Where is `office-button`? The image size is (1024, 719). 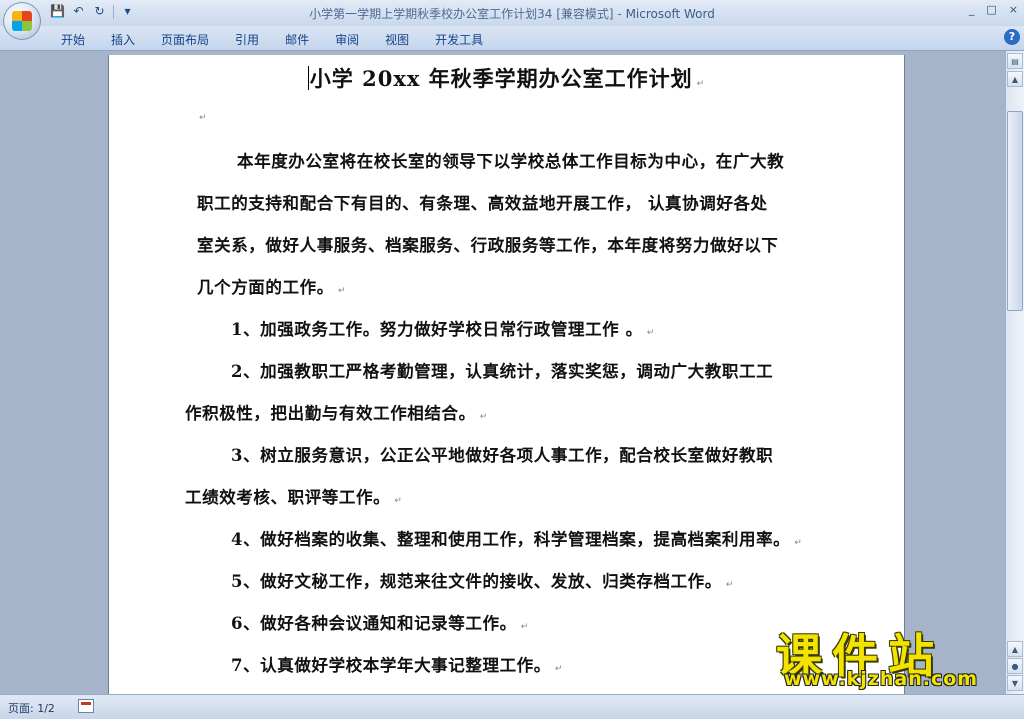
office-button is located at coordinates (22, 21).